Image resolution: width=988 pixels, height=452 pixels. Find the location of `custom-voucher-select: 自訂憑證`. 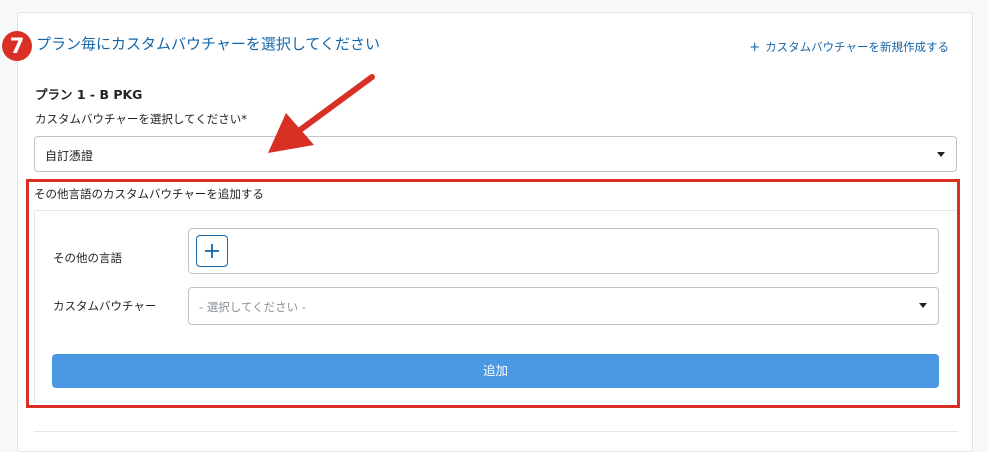

custom-voucher-select: 自訂憑證 is located at coordinates (495, 154).